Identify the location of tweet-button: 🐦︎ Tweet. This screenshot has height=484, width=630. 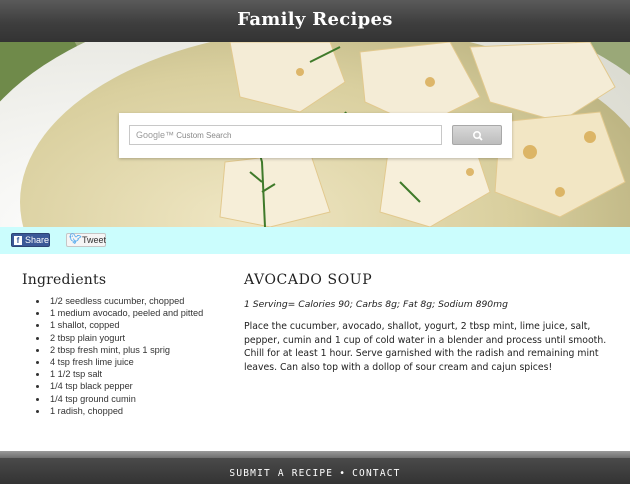
(86, 240).